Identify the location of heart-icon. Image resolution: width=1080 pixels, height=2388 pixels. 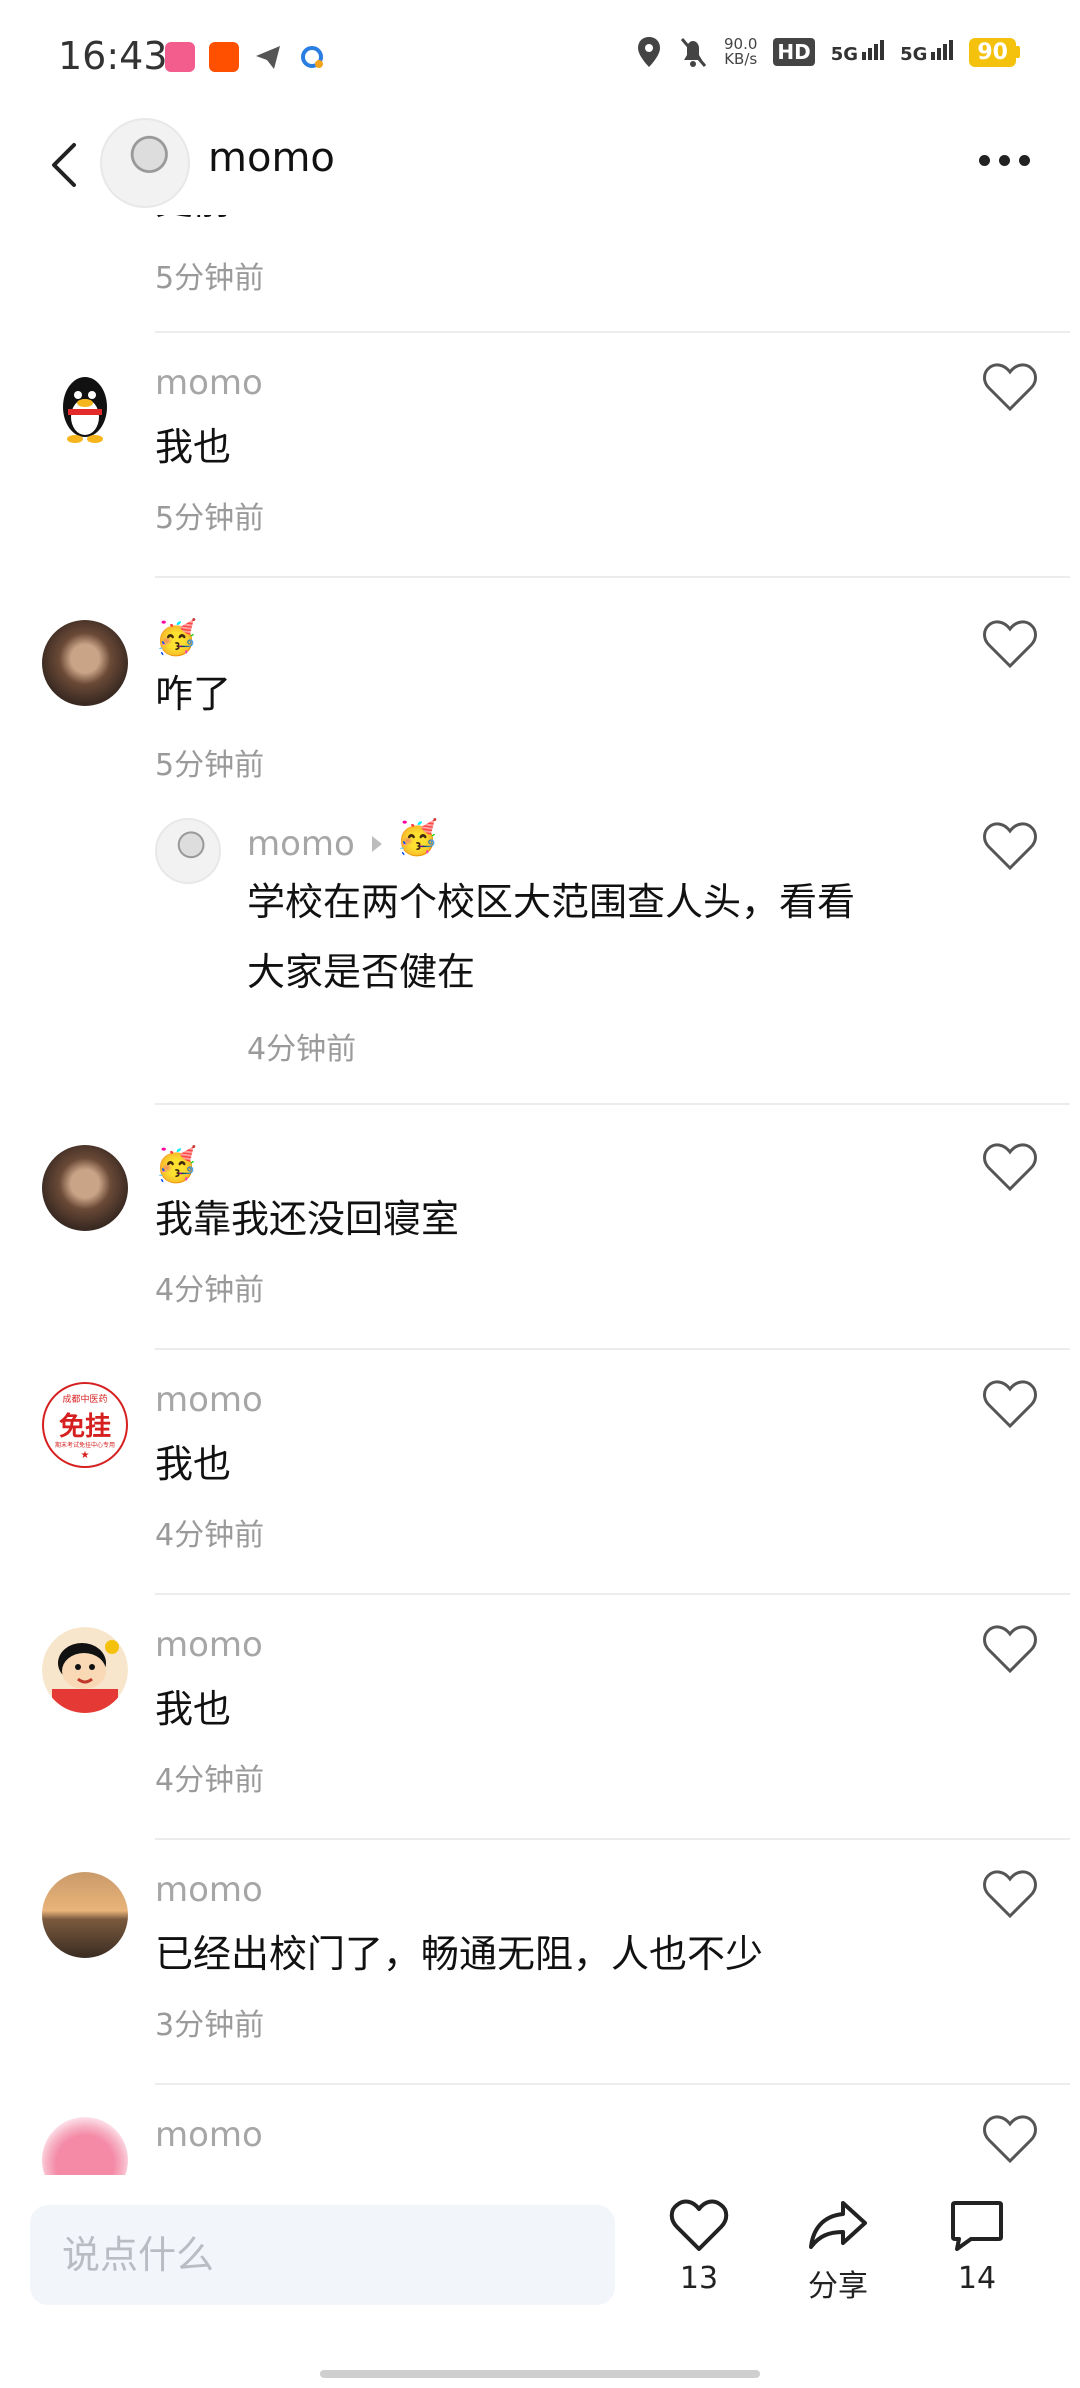
(699, 2225).